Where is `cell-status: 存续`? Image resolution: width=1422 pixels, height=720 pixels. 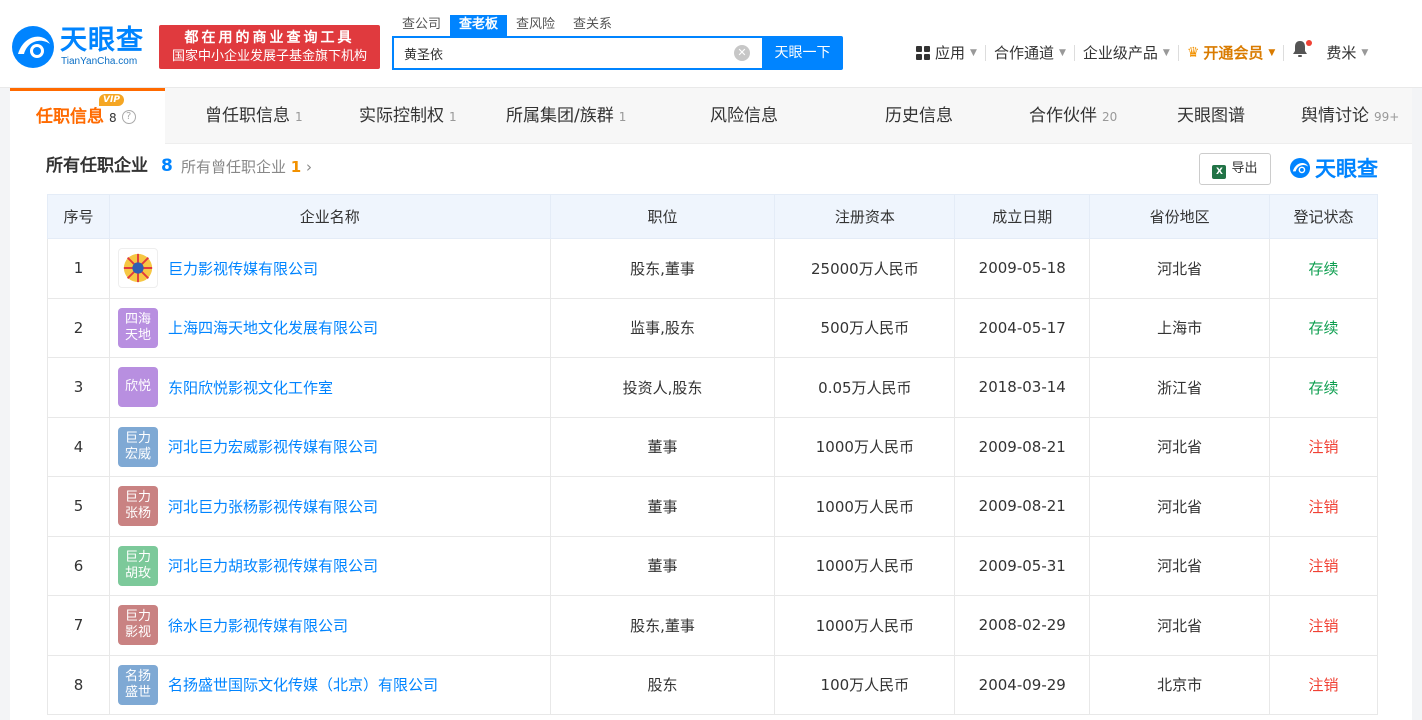
cell-status: 存续 is located at coordinates (1323, 387).